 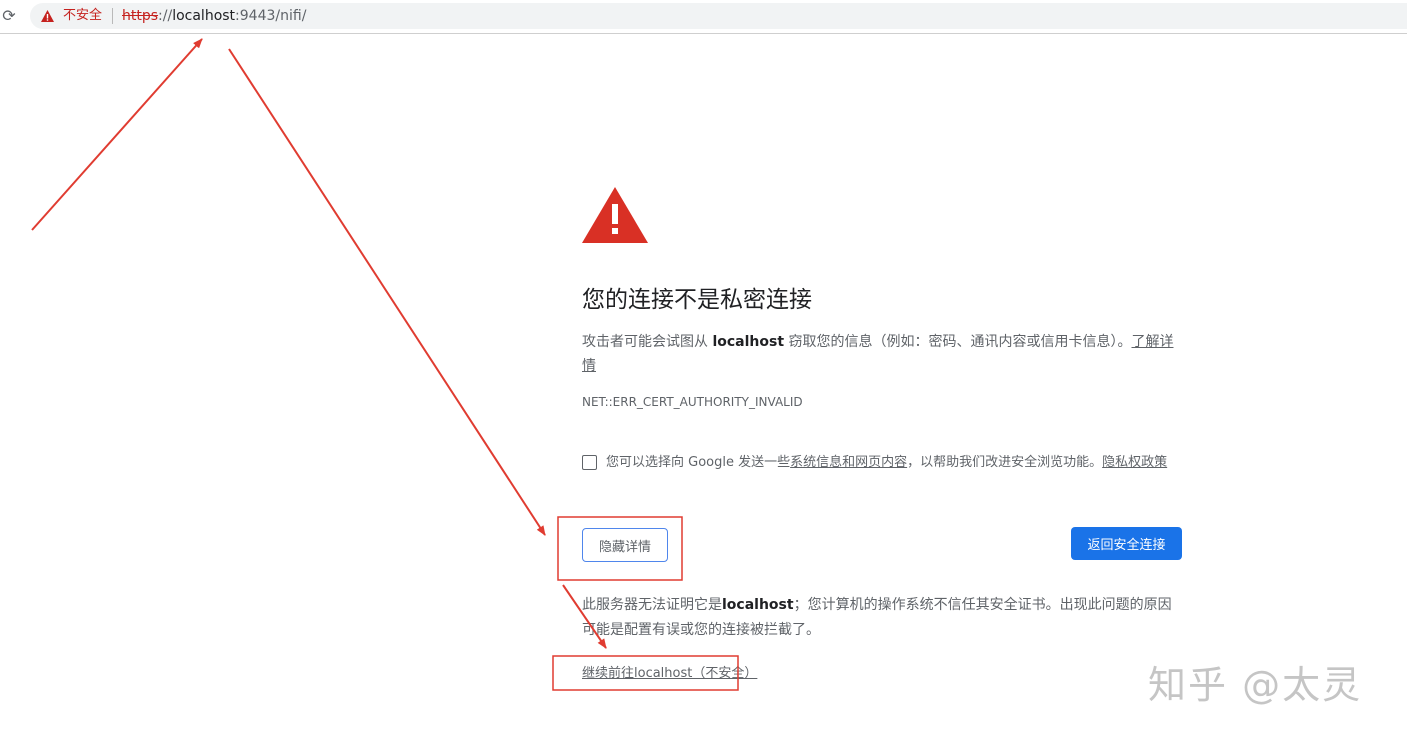 I want to click on proceed-unsafe-link: 继续前往localhost（不安全）, so click(x=669, y=674).